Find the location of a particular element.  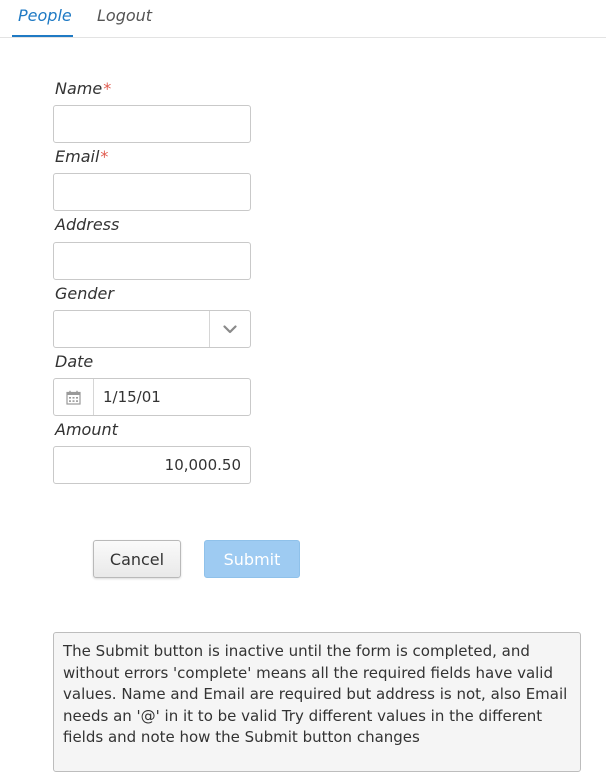

gender-label: Gender is located at coordinates (84, 293).